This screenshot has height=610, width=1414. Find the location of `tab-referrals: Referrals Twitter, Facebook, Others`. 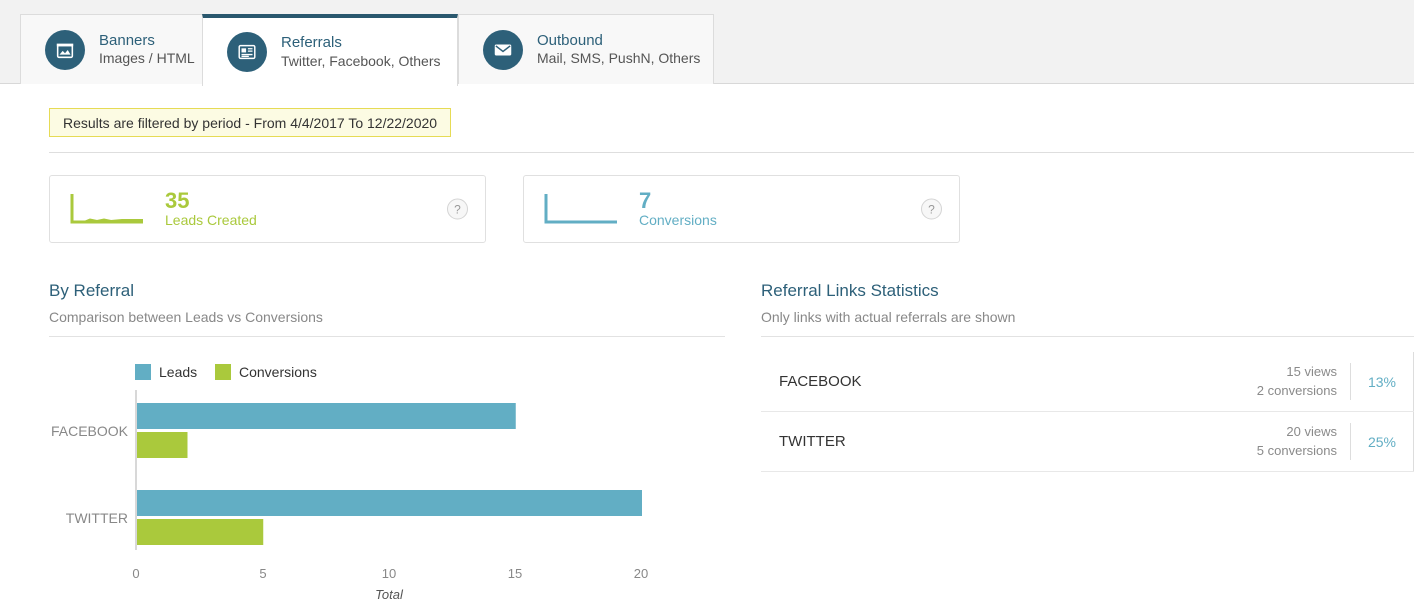

tab-referrals: Referrals Twitter, Facebook, Others is located at coordinates (330, 50).